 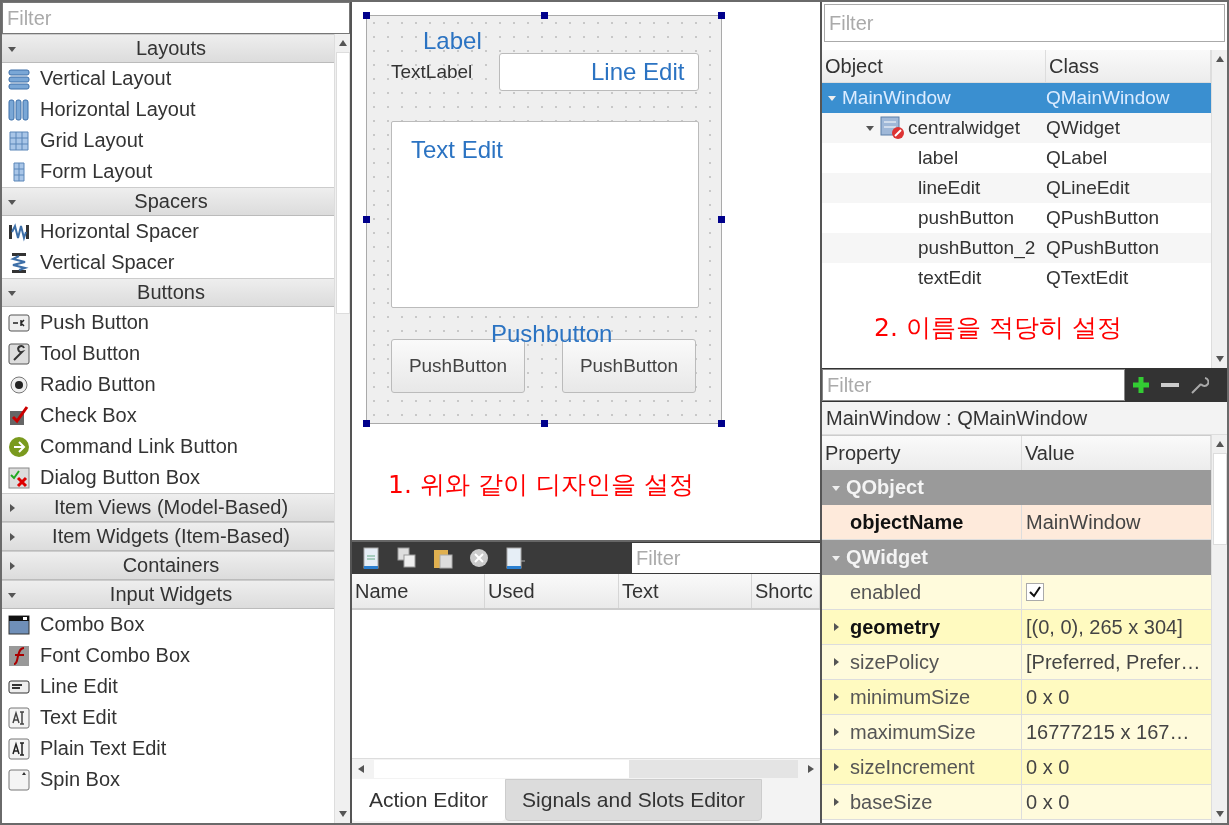 I want to click on column-header: Shortc, so click(x=786, y=591).